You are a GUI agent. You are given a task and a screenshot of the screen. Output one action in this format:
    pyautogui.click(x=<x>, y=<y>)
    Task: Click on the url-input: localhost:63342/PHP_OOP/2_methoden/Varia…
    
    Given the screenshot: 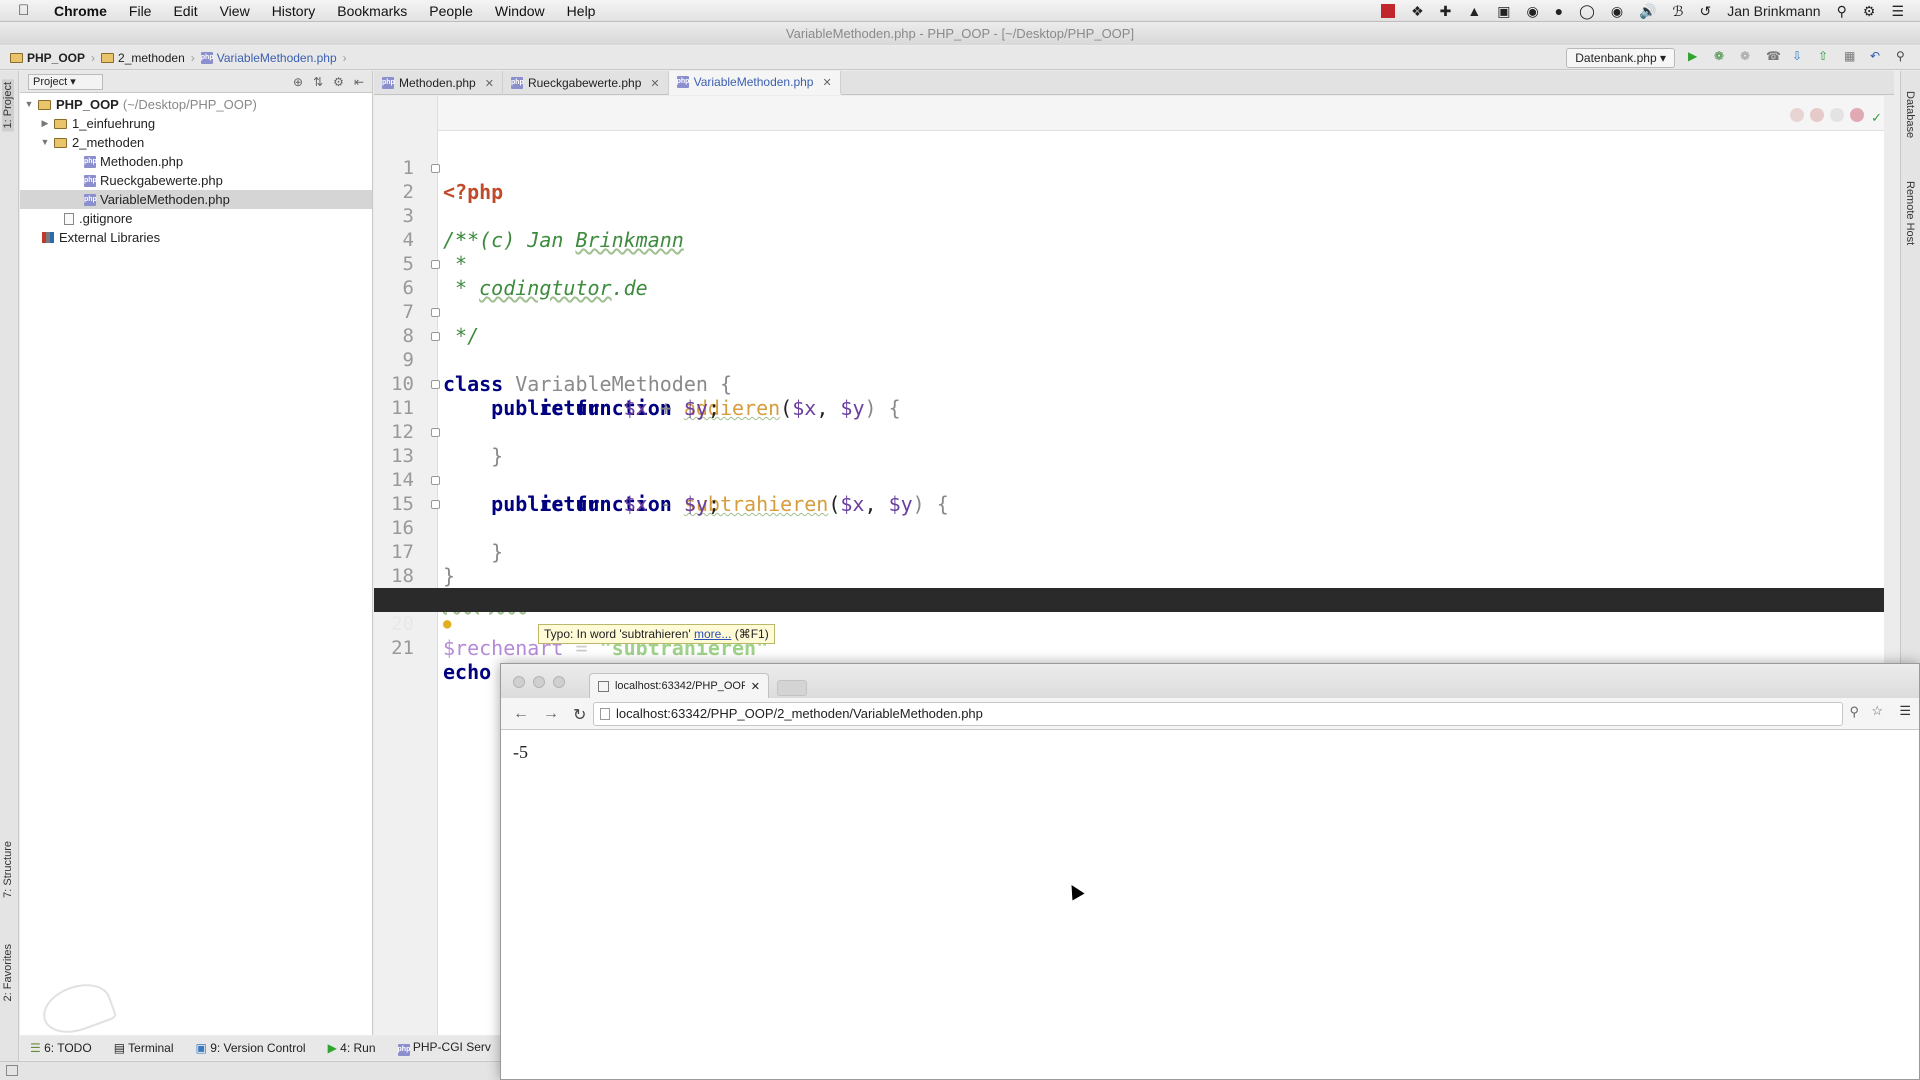 What is the action you would take?
    pyautogui.click(x=1218, y=714)
    